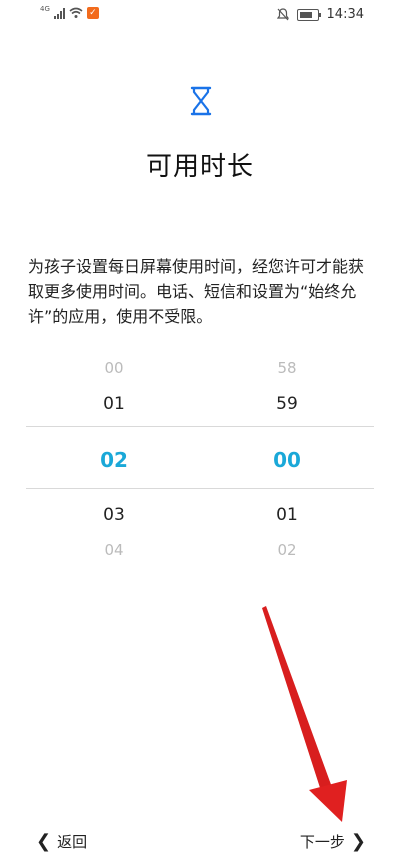  I want to click on network-type-label: 4G, so click(45, 9).